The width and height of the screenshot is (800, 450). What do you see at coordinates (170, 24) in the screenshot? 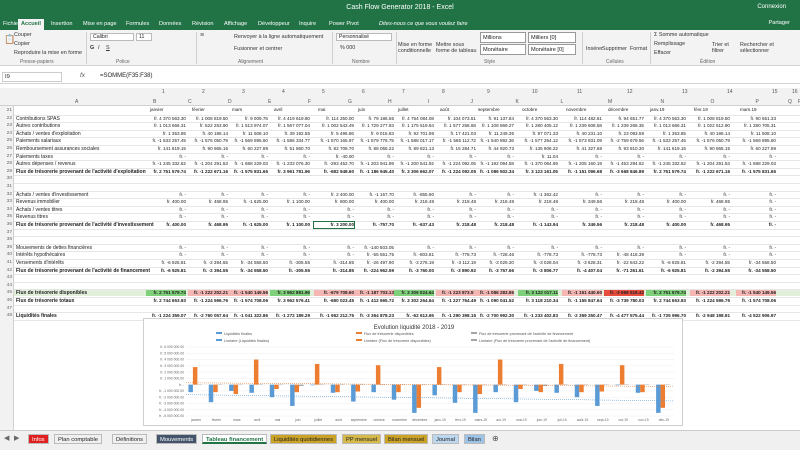
I see `tab-data: Données` at bounding box center [170, 24].